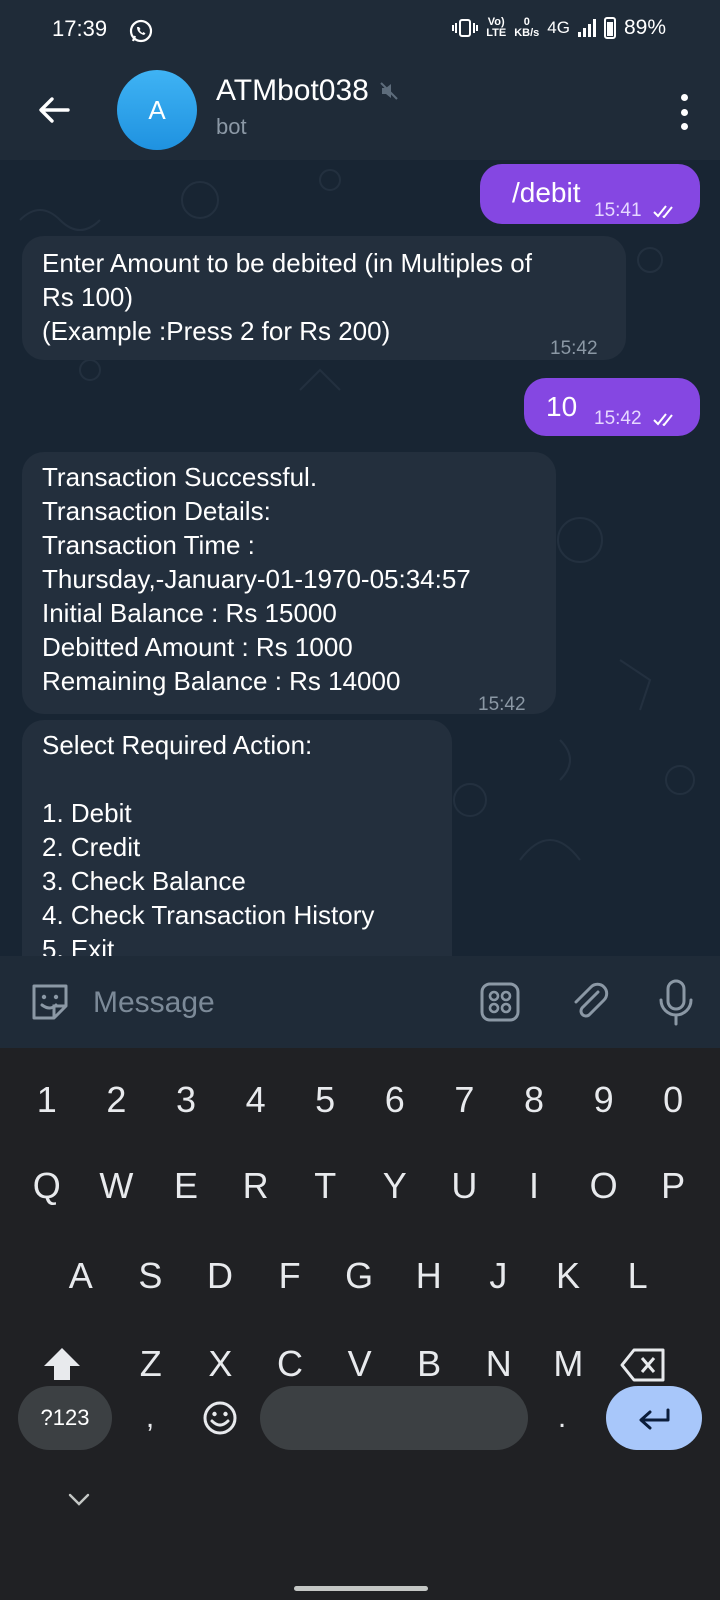  I want to click on key-r: R, so click(256, 1186).